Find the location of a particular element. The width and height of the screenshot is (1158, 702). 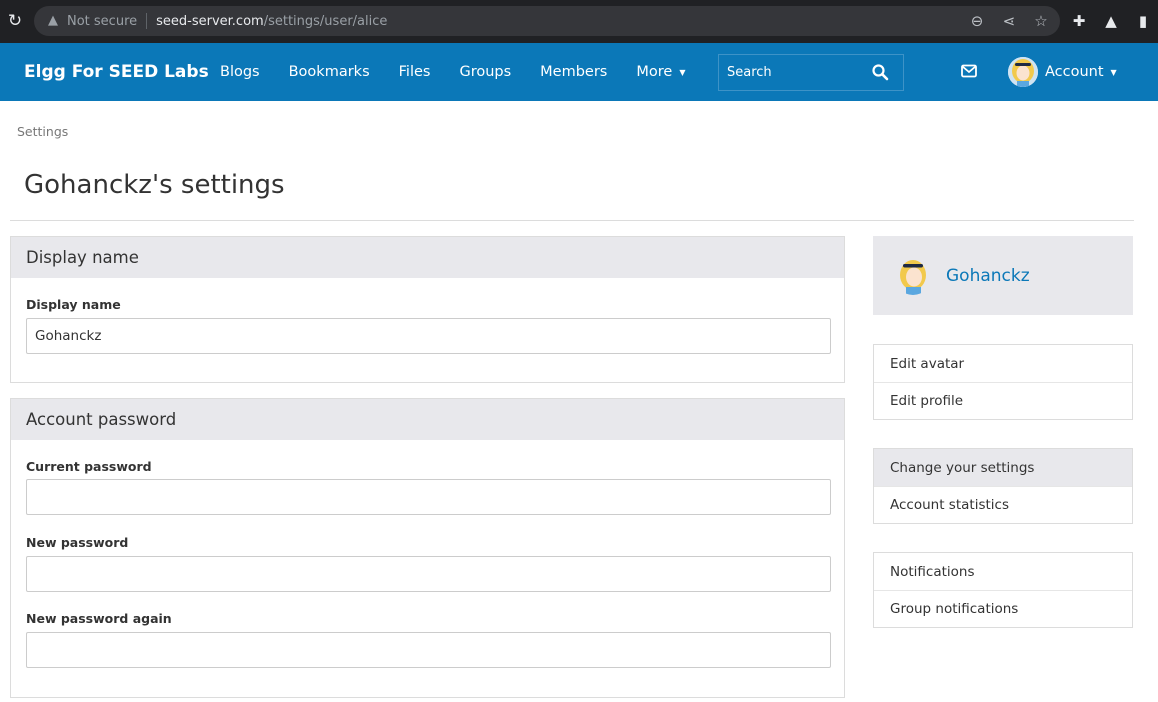

bookmark-star-icon: ☆ is located at coordinates (1041, 21).